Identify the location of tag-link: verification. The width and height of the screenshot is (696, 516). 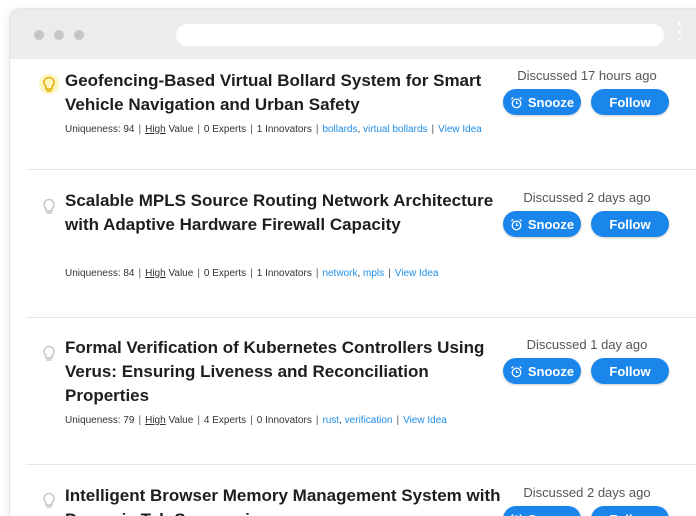
(369, 420).